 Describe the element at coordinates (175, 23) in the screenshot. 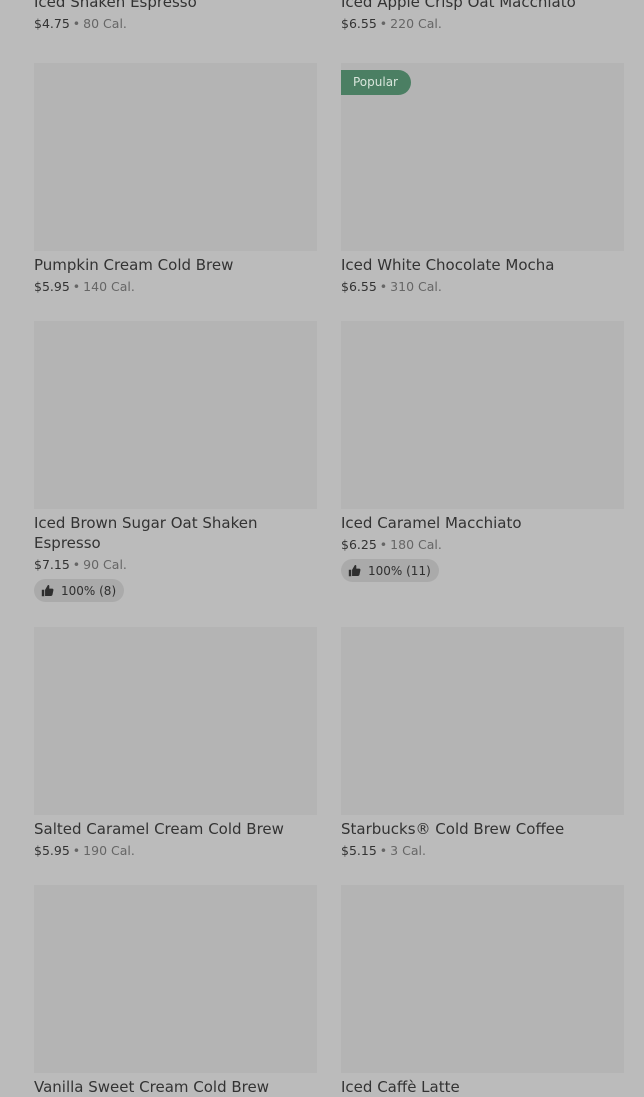

I see `product-meta: $4.75 • 80 Cal.` at that location.